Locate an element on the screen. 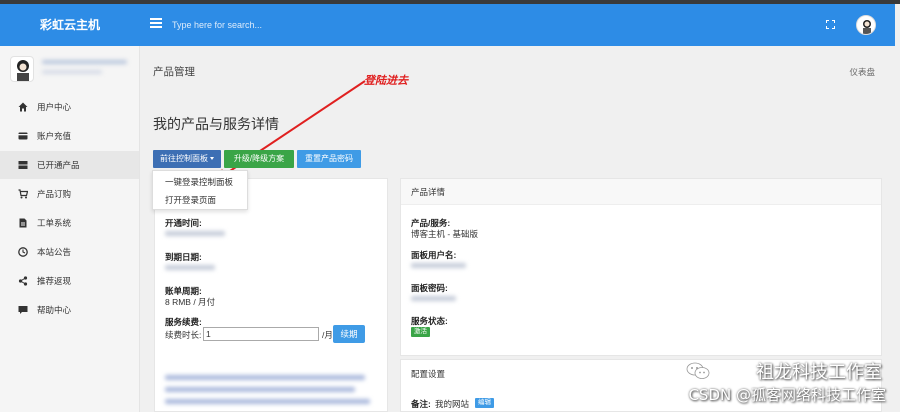 The image size is (900, 412). cart-icon is located at coordinates (23, 194).